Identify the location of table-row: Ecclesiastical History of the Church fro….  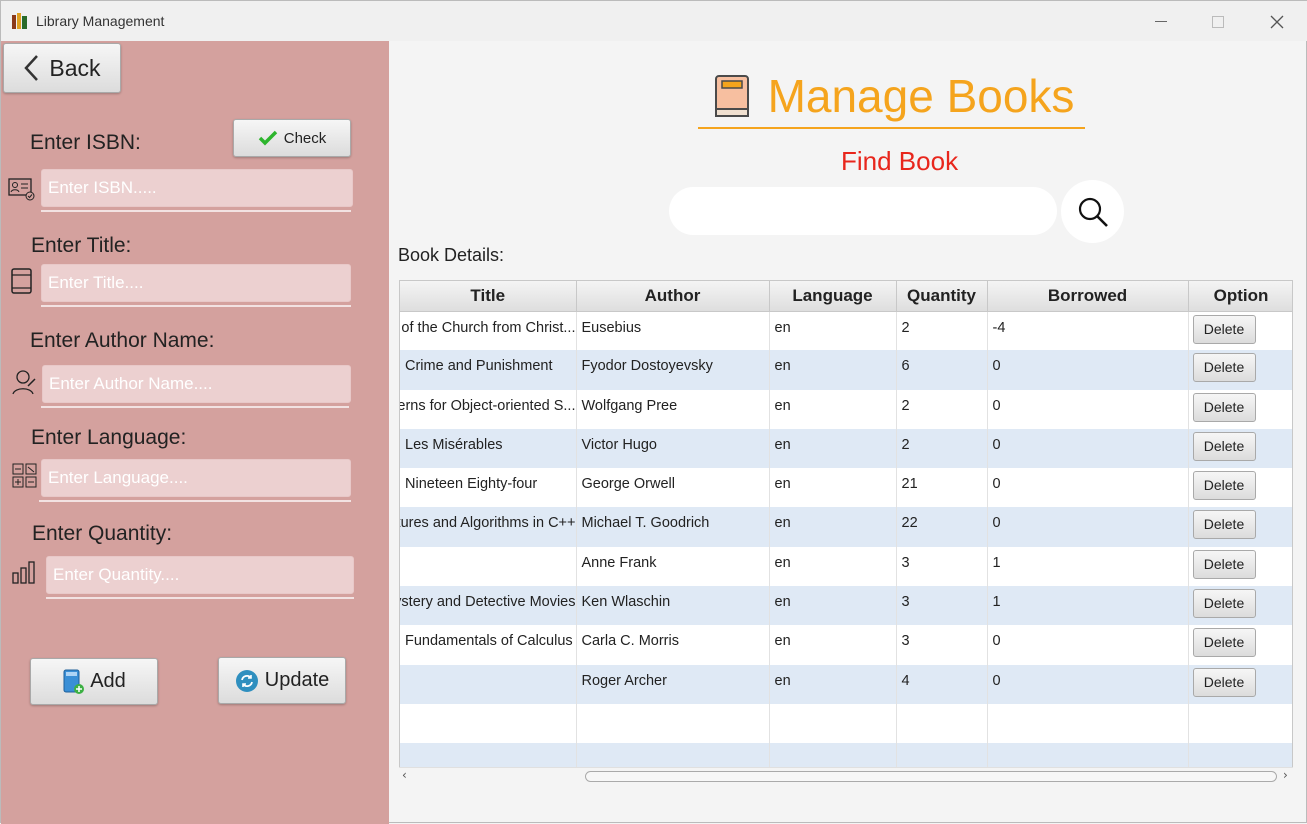
(846, 331).